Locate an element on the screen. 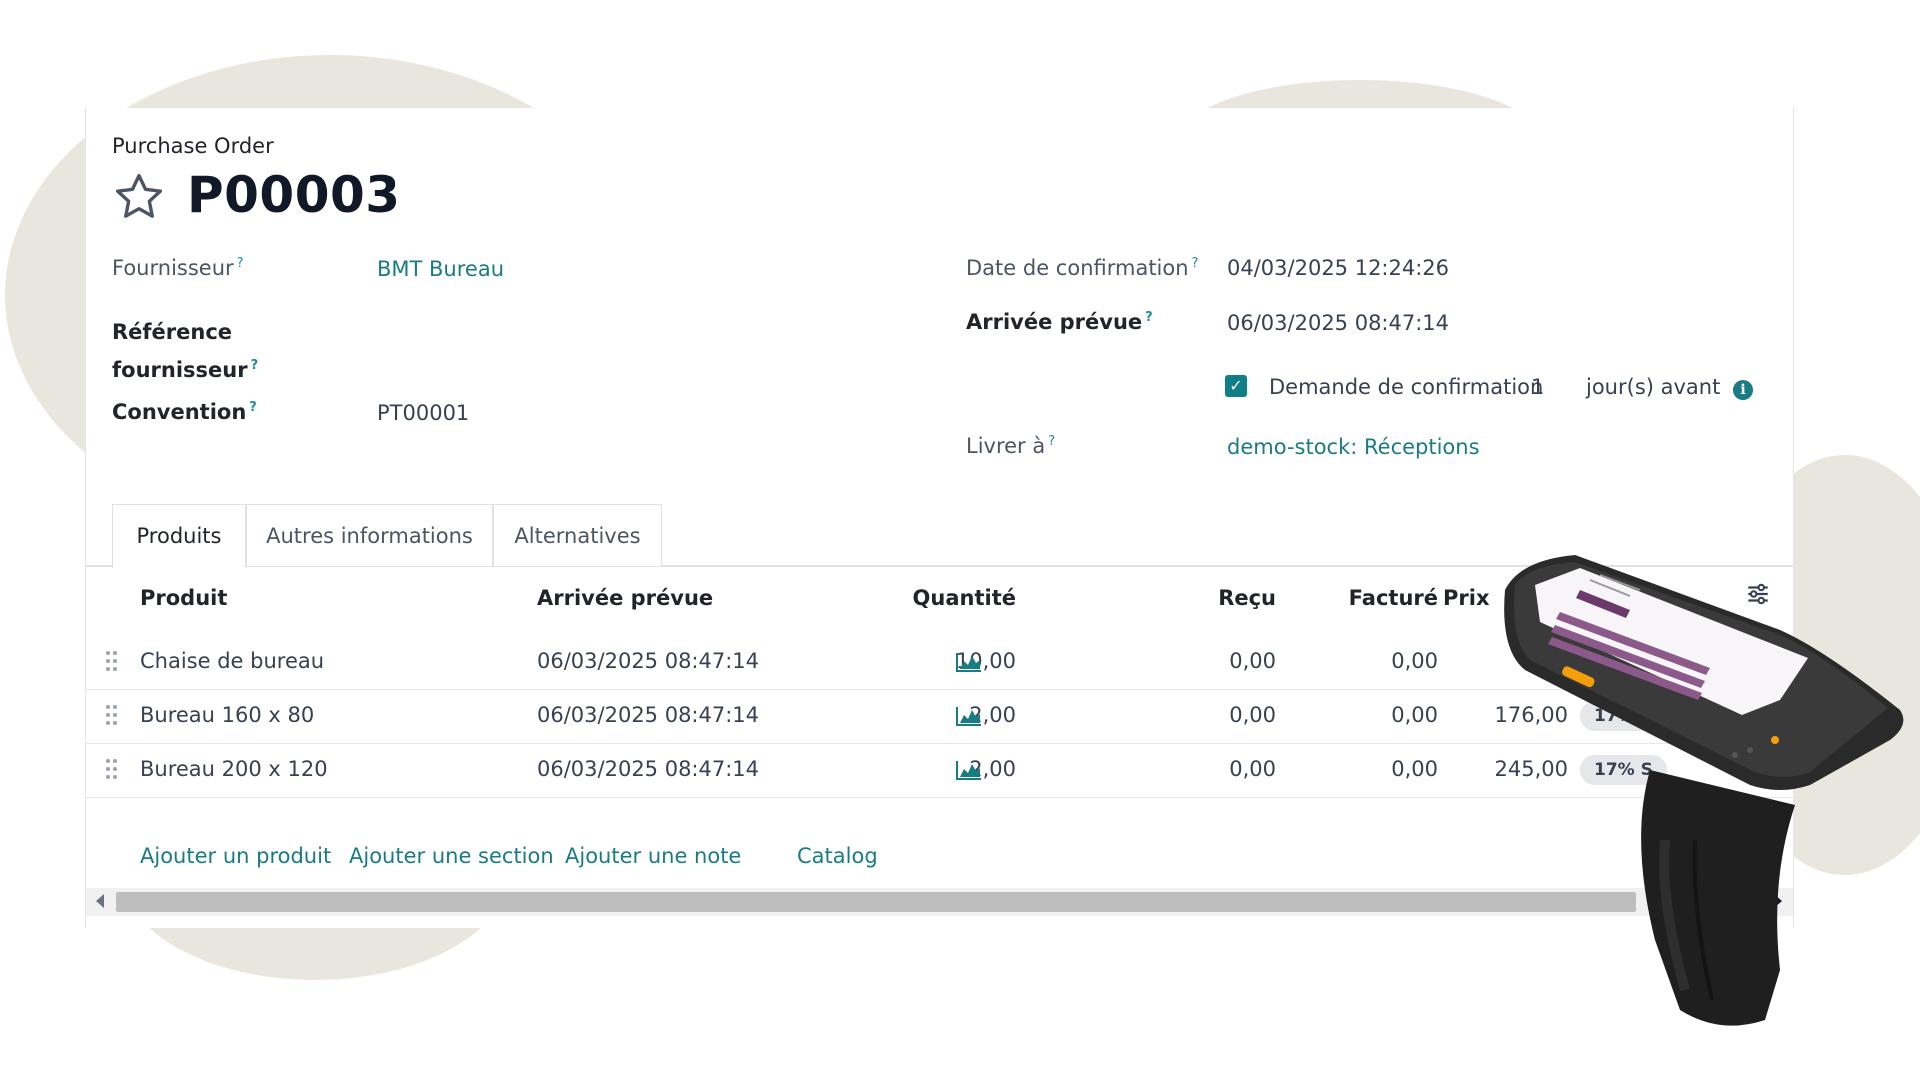  product-cell: Bureau 160 x 80 is located at coordinates (227, 715).